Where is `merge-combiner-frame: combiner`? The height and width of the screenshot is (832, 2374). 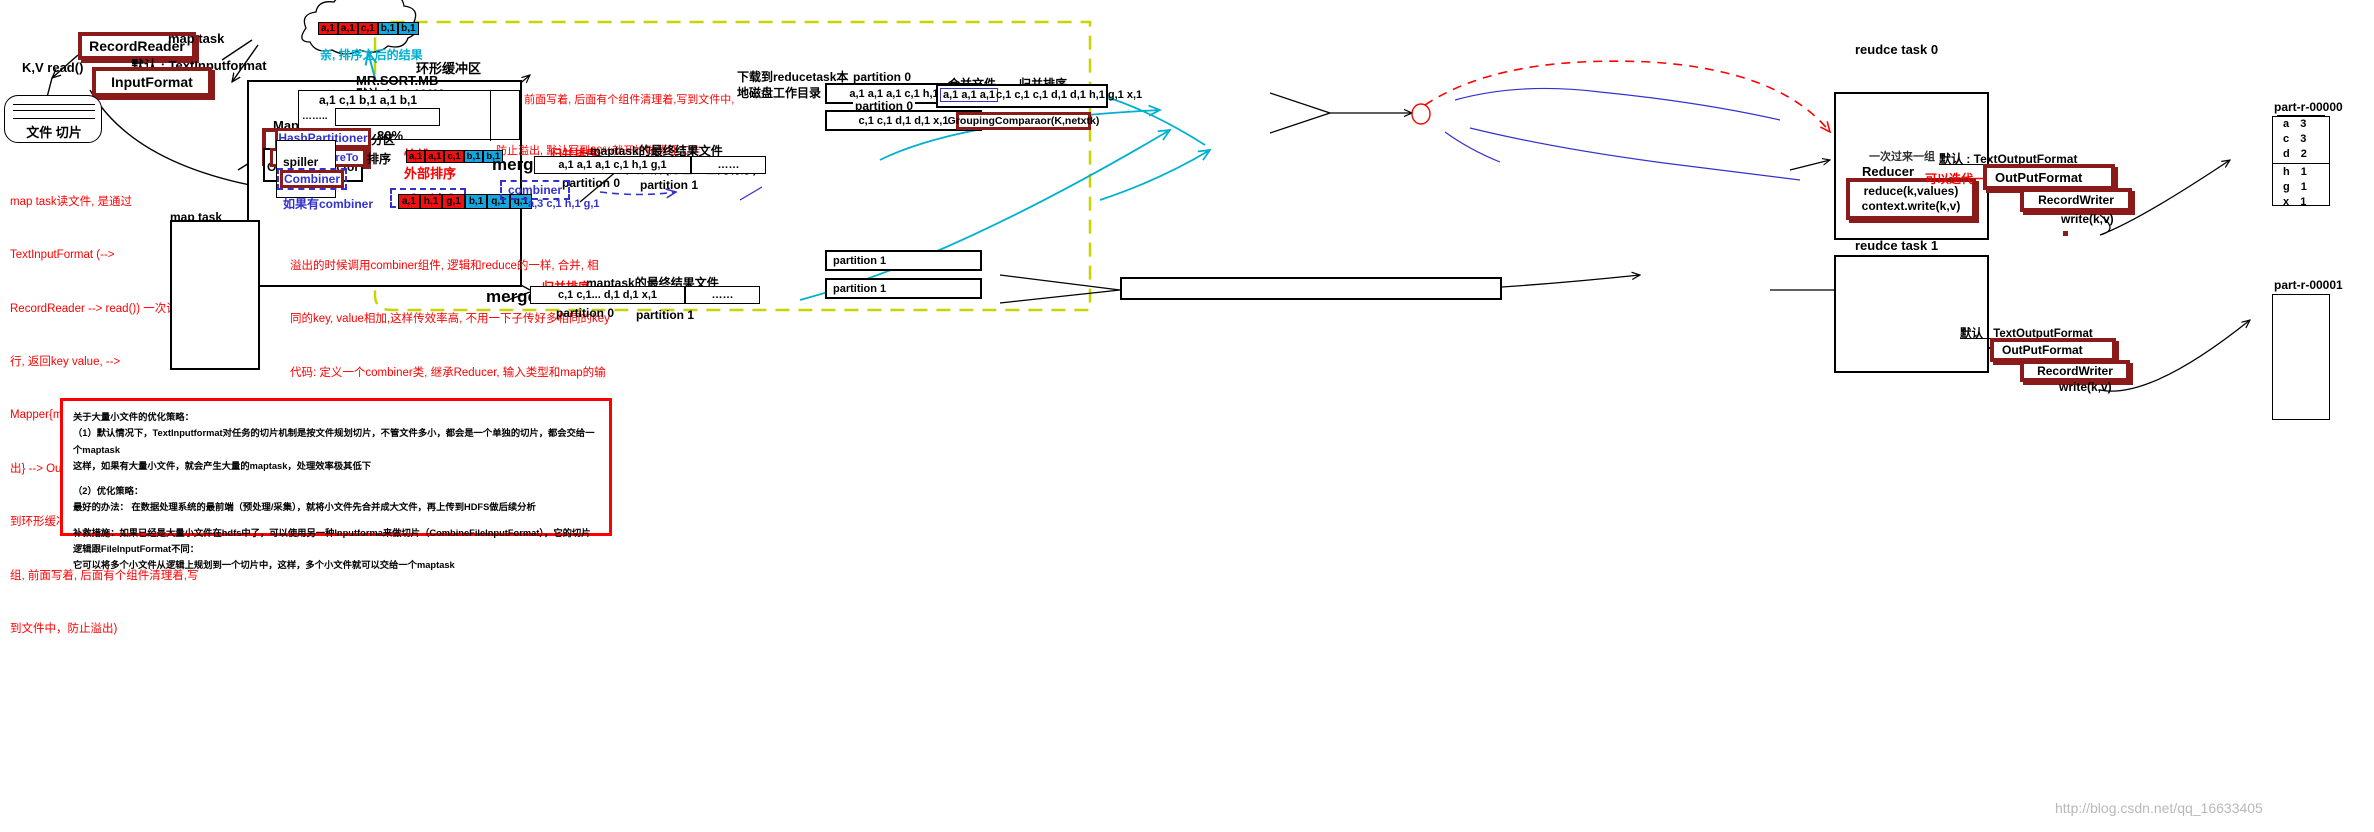 merge-combiner-frame: combiner is located at coordinates (535, 190).